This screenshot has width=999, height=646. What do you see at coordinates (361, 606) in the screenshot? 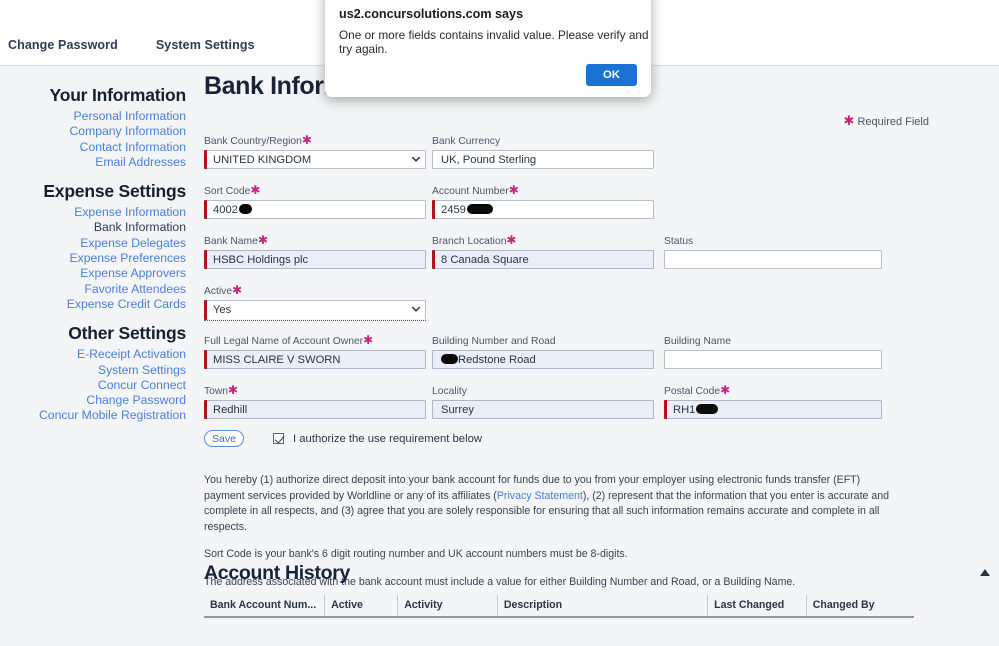
I see `column-header-active: Active` at bounding box center [361, 606].